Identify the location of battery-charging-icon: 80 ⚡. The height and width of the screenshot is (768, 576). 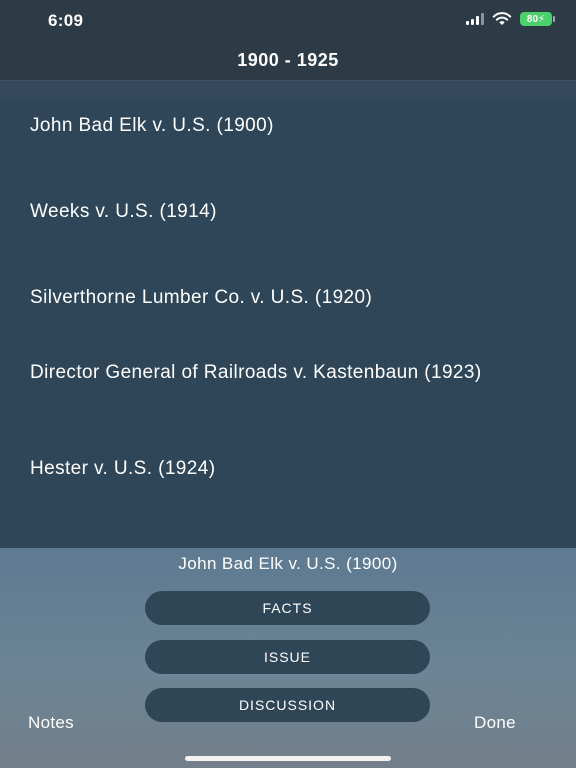
(537, 19).